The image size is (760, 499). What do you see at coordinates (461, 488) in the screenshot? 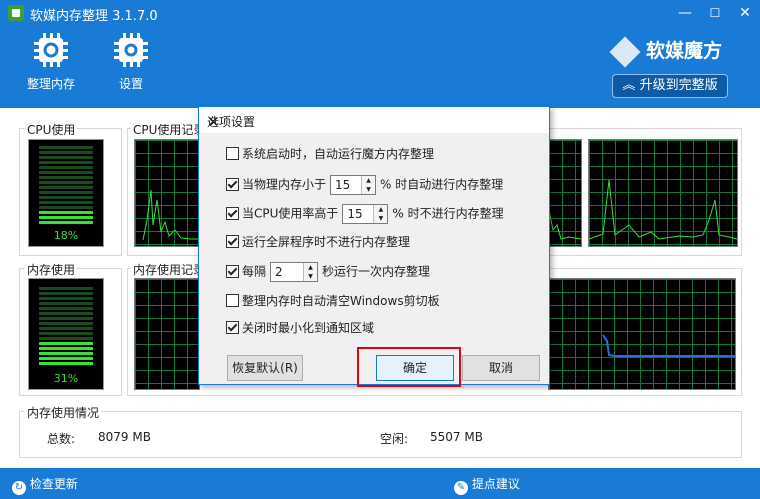
I see `feedback-icon: ✎` at bounding box center [461, 488].